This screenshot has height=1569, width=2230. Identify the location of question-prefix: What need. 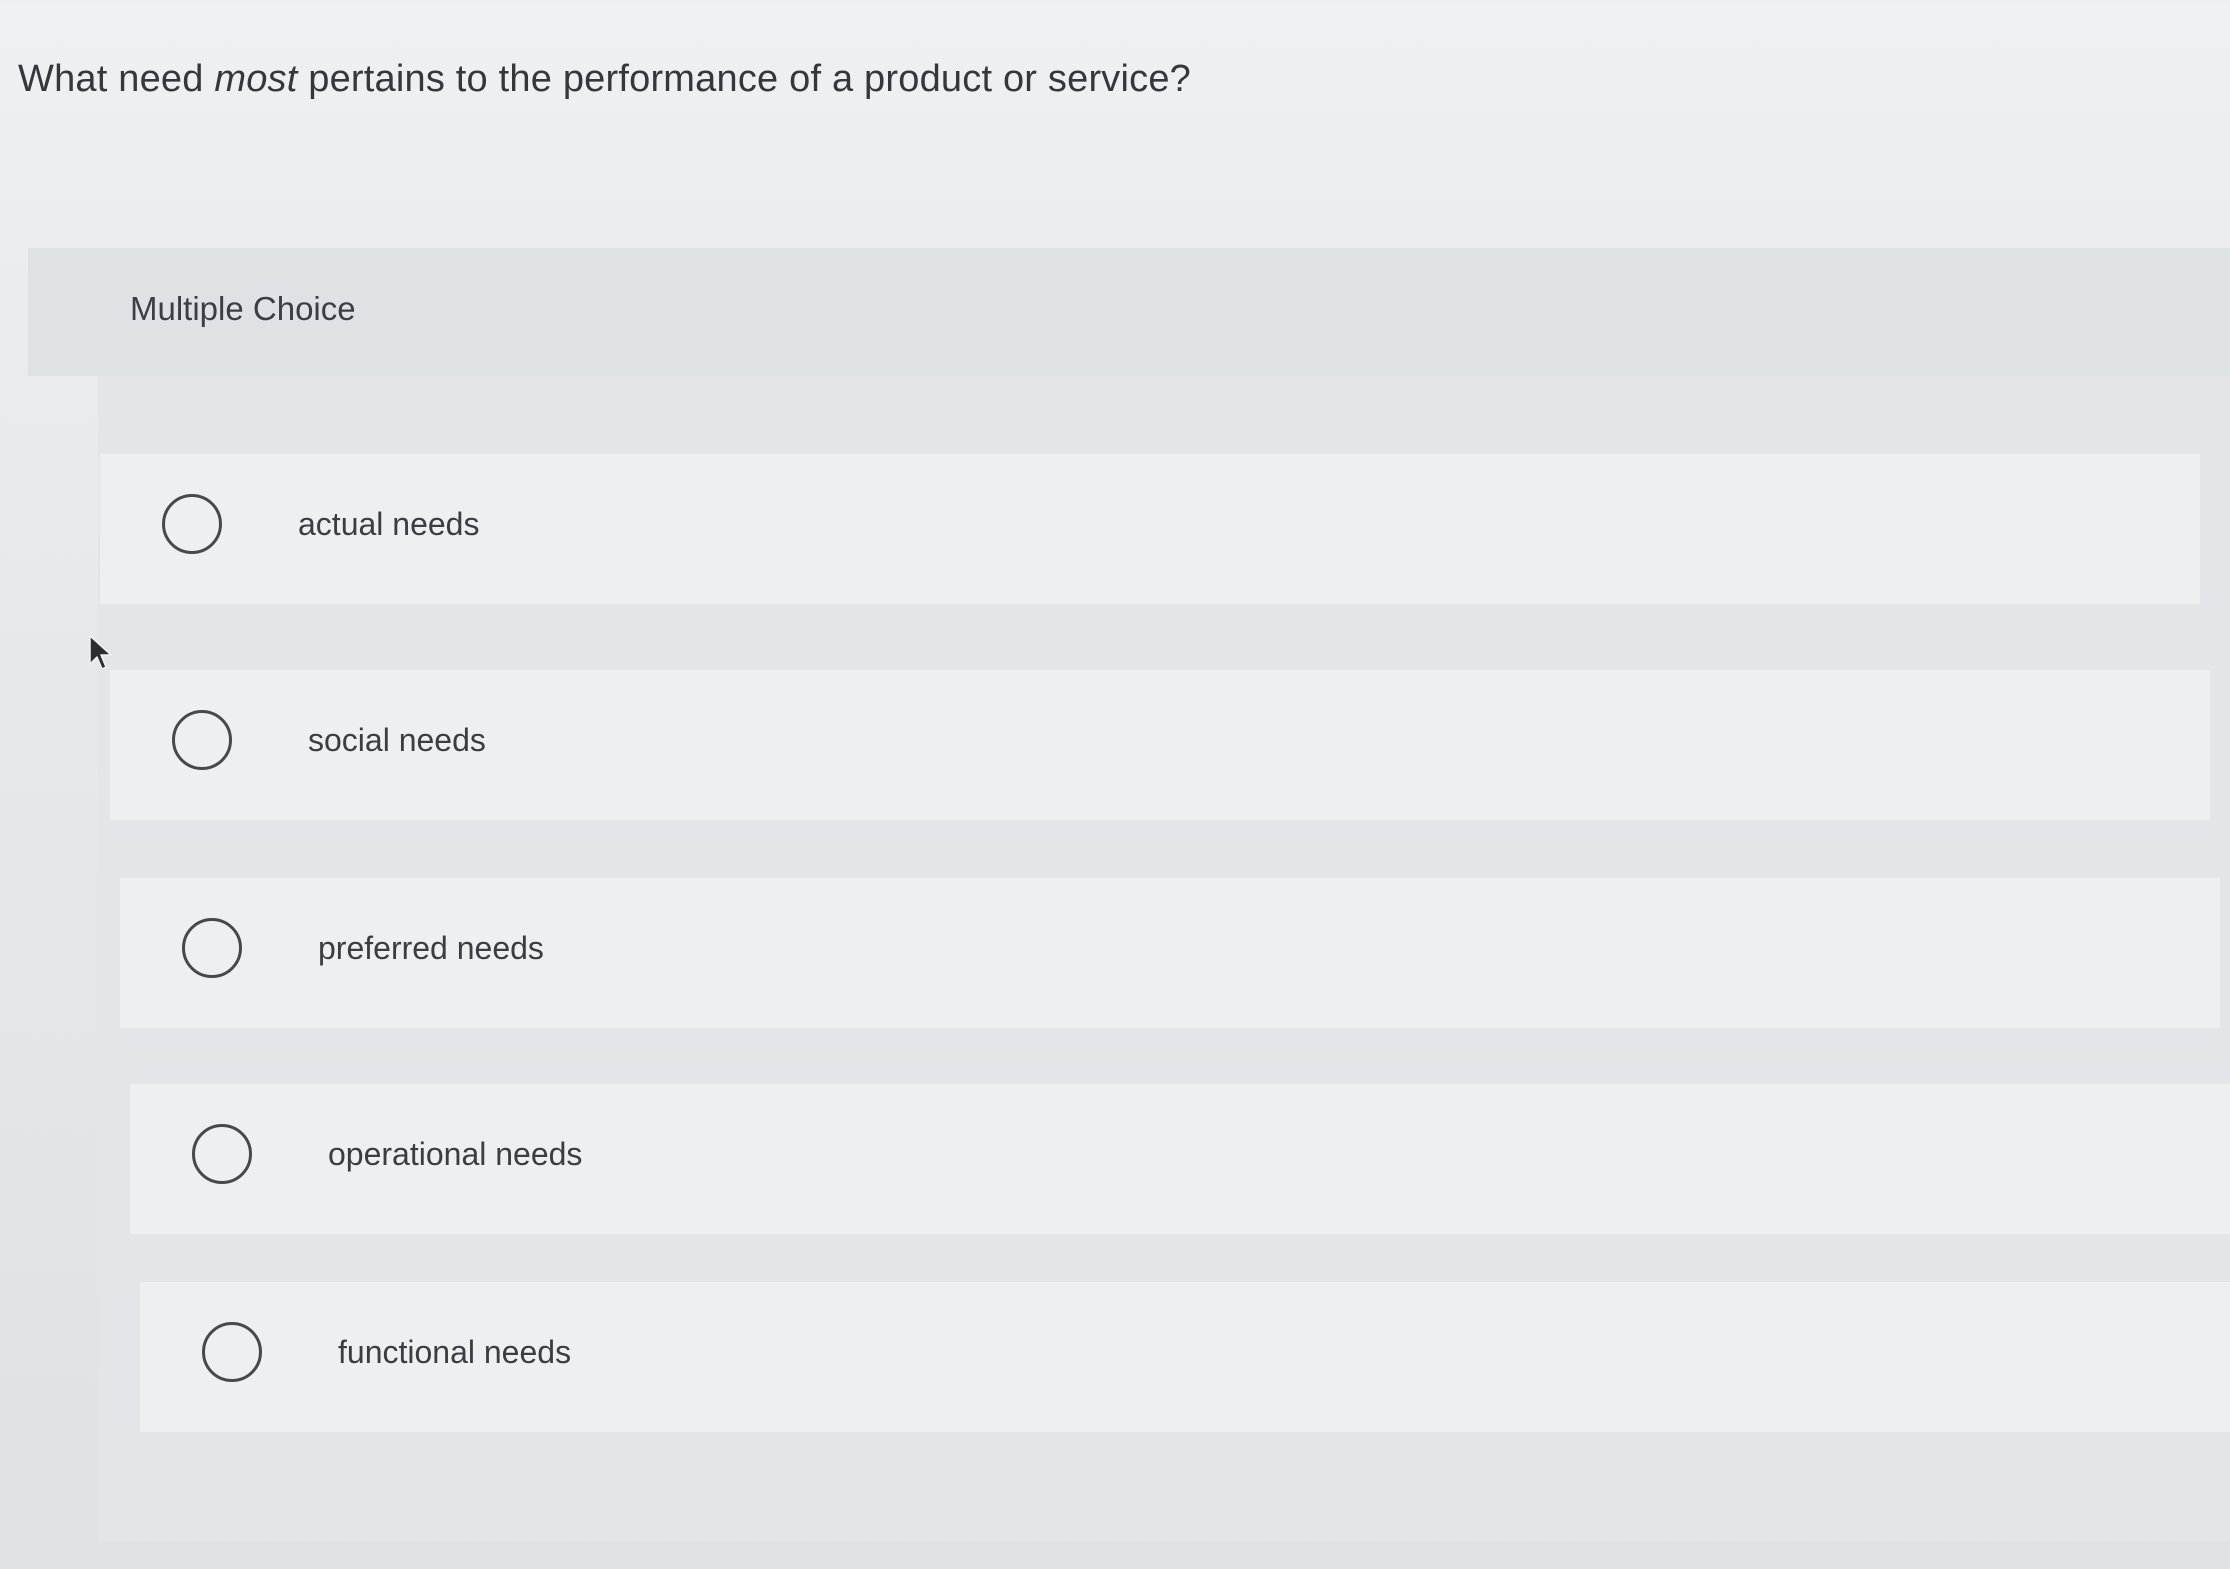
(116, 79).